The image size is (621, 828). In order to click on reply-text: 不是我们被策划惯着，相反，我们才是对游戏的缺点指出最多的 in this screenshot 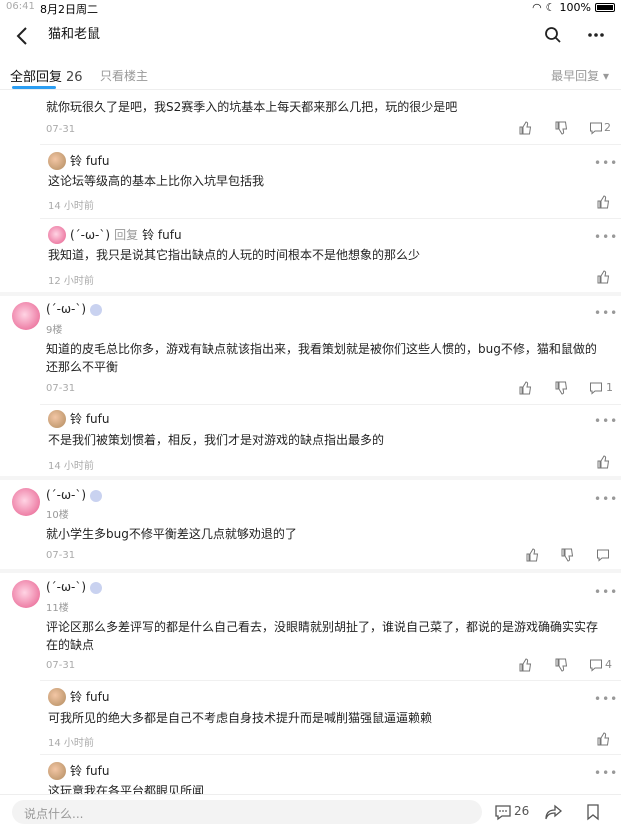, I will do `click(216, 440)`.